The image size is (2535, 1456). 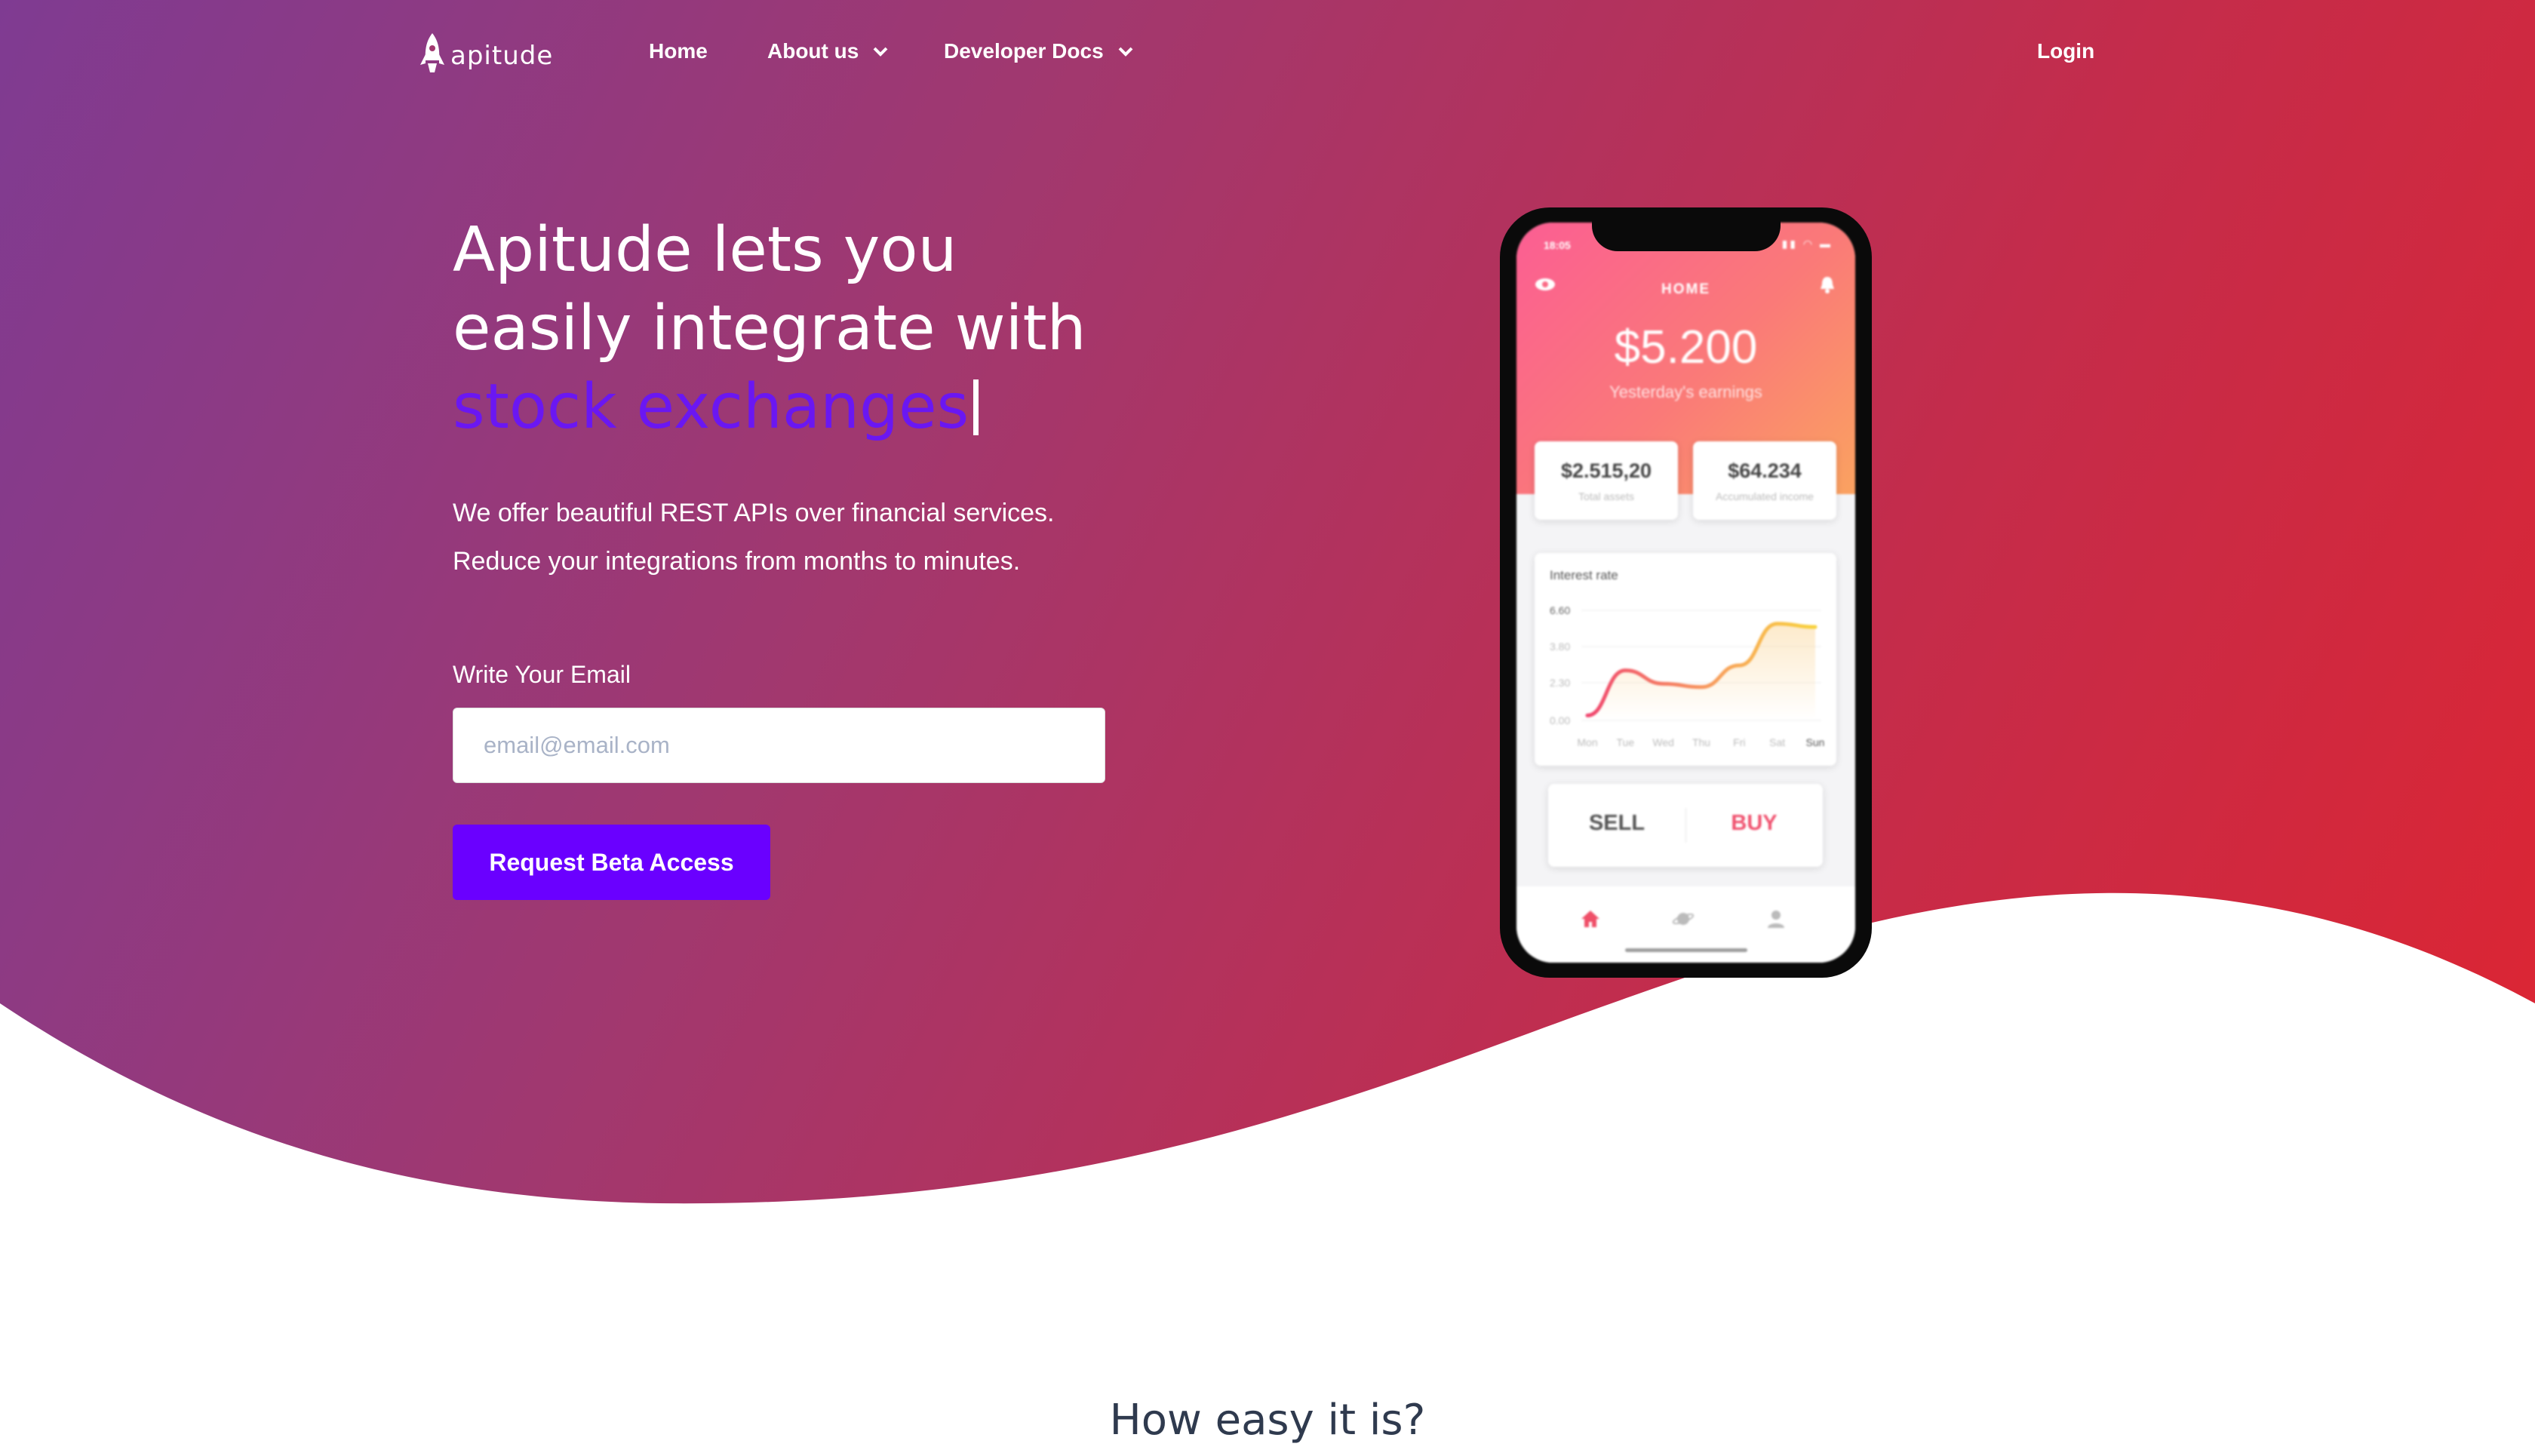 I want to click on planet-icon, so click(x=1684, y=919).